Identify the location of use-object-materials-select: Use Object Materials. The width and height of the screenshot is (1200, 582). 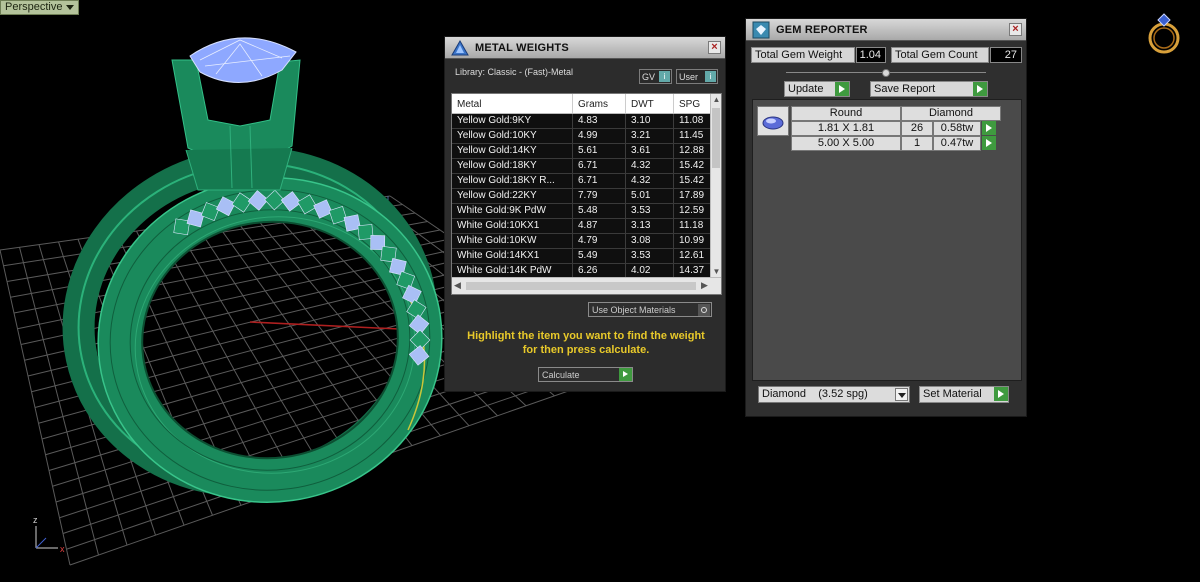
(650, 309).